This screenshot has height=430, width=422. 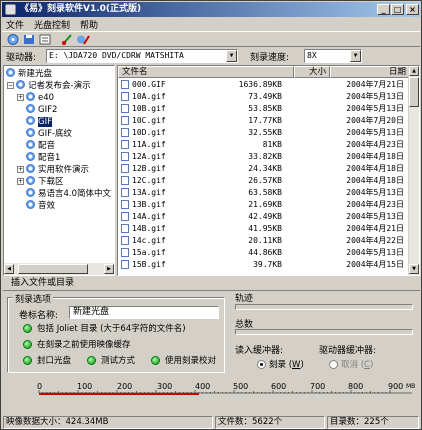 What do you see at coordinates (29, 73) in the screenshot?
I see `tree-item-root: 新建光盘` at bounding box center [29, 73].